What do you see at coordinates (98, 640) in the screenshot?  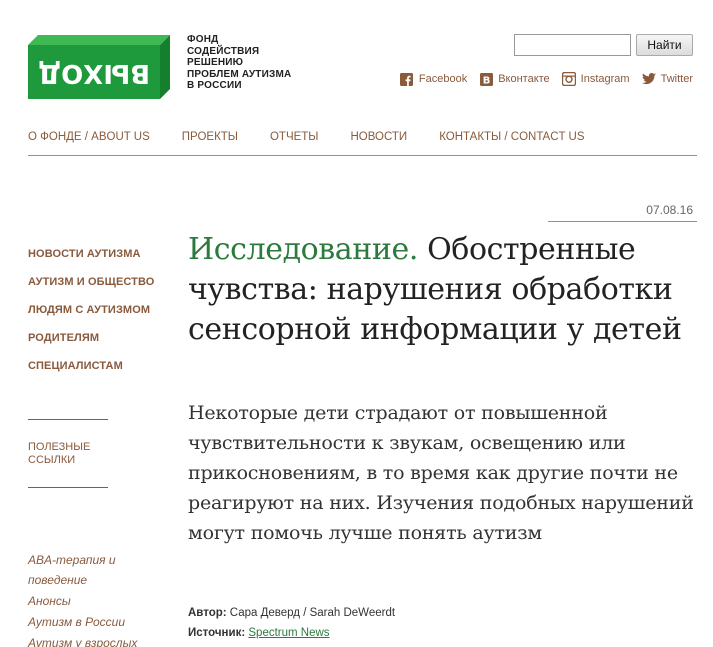 I see `tag-link: Аутизм у взрослых` at bounding box center [98, 640].